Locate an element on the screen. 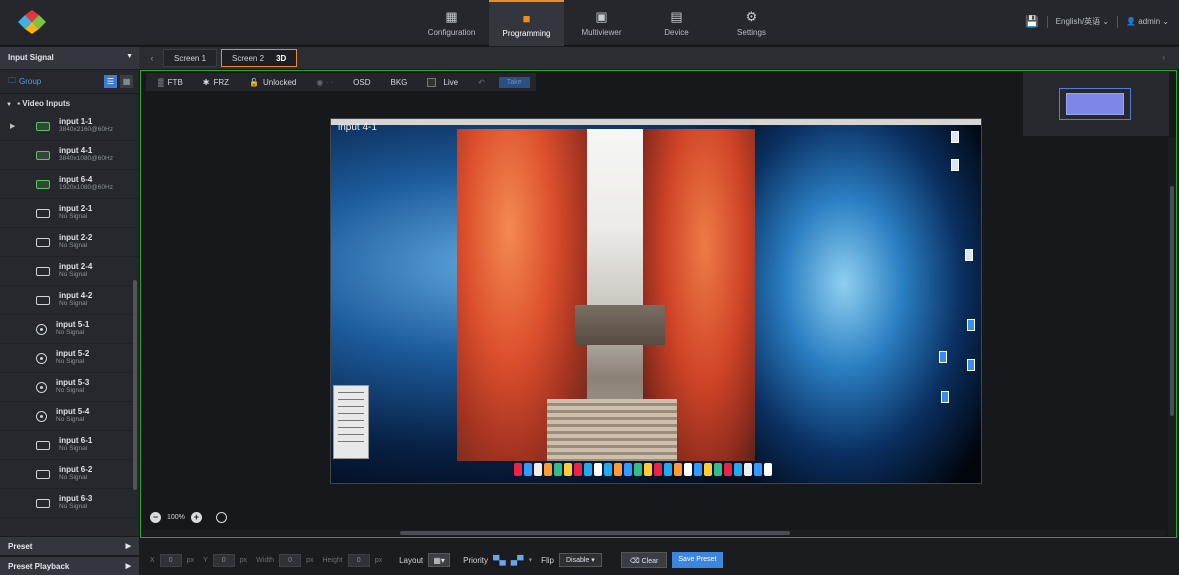  autumn-photo-window is located at coordinates (606, 295).